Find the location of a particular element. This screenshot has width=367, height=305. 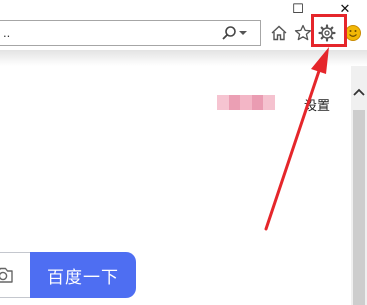

camera-icon is located at coordinates (7, 275).